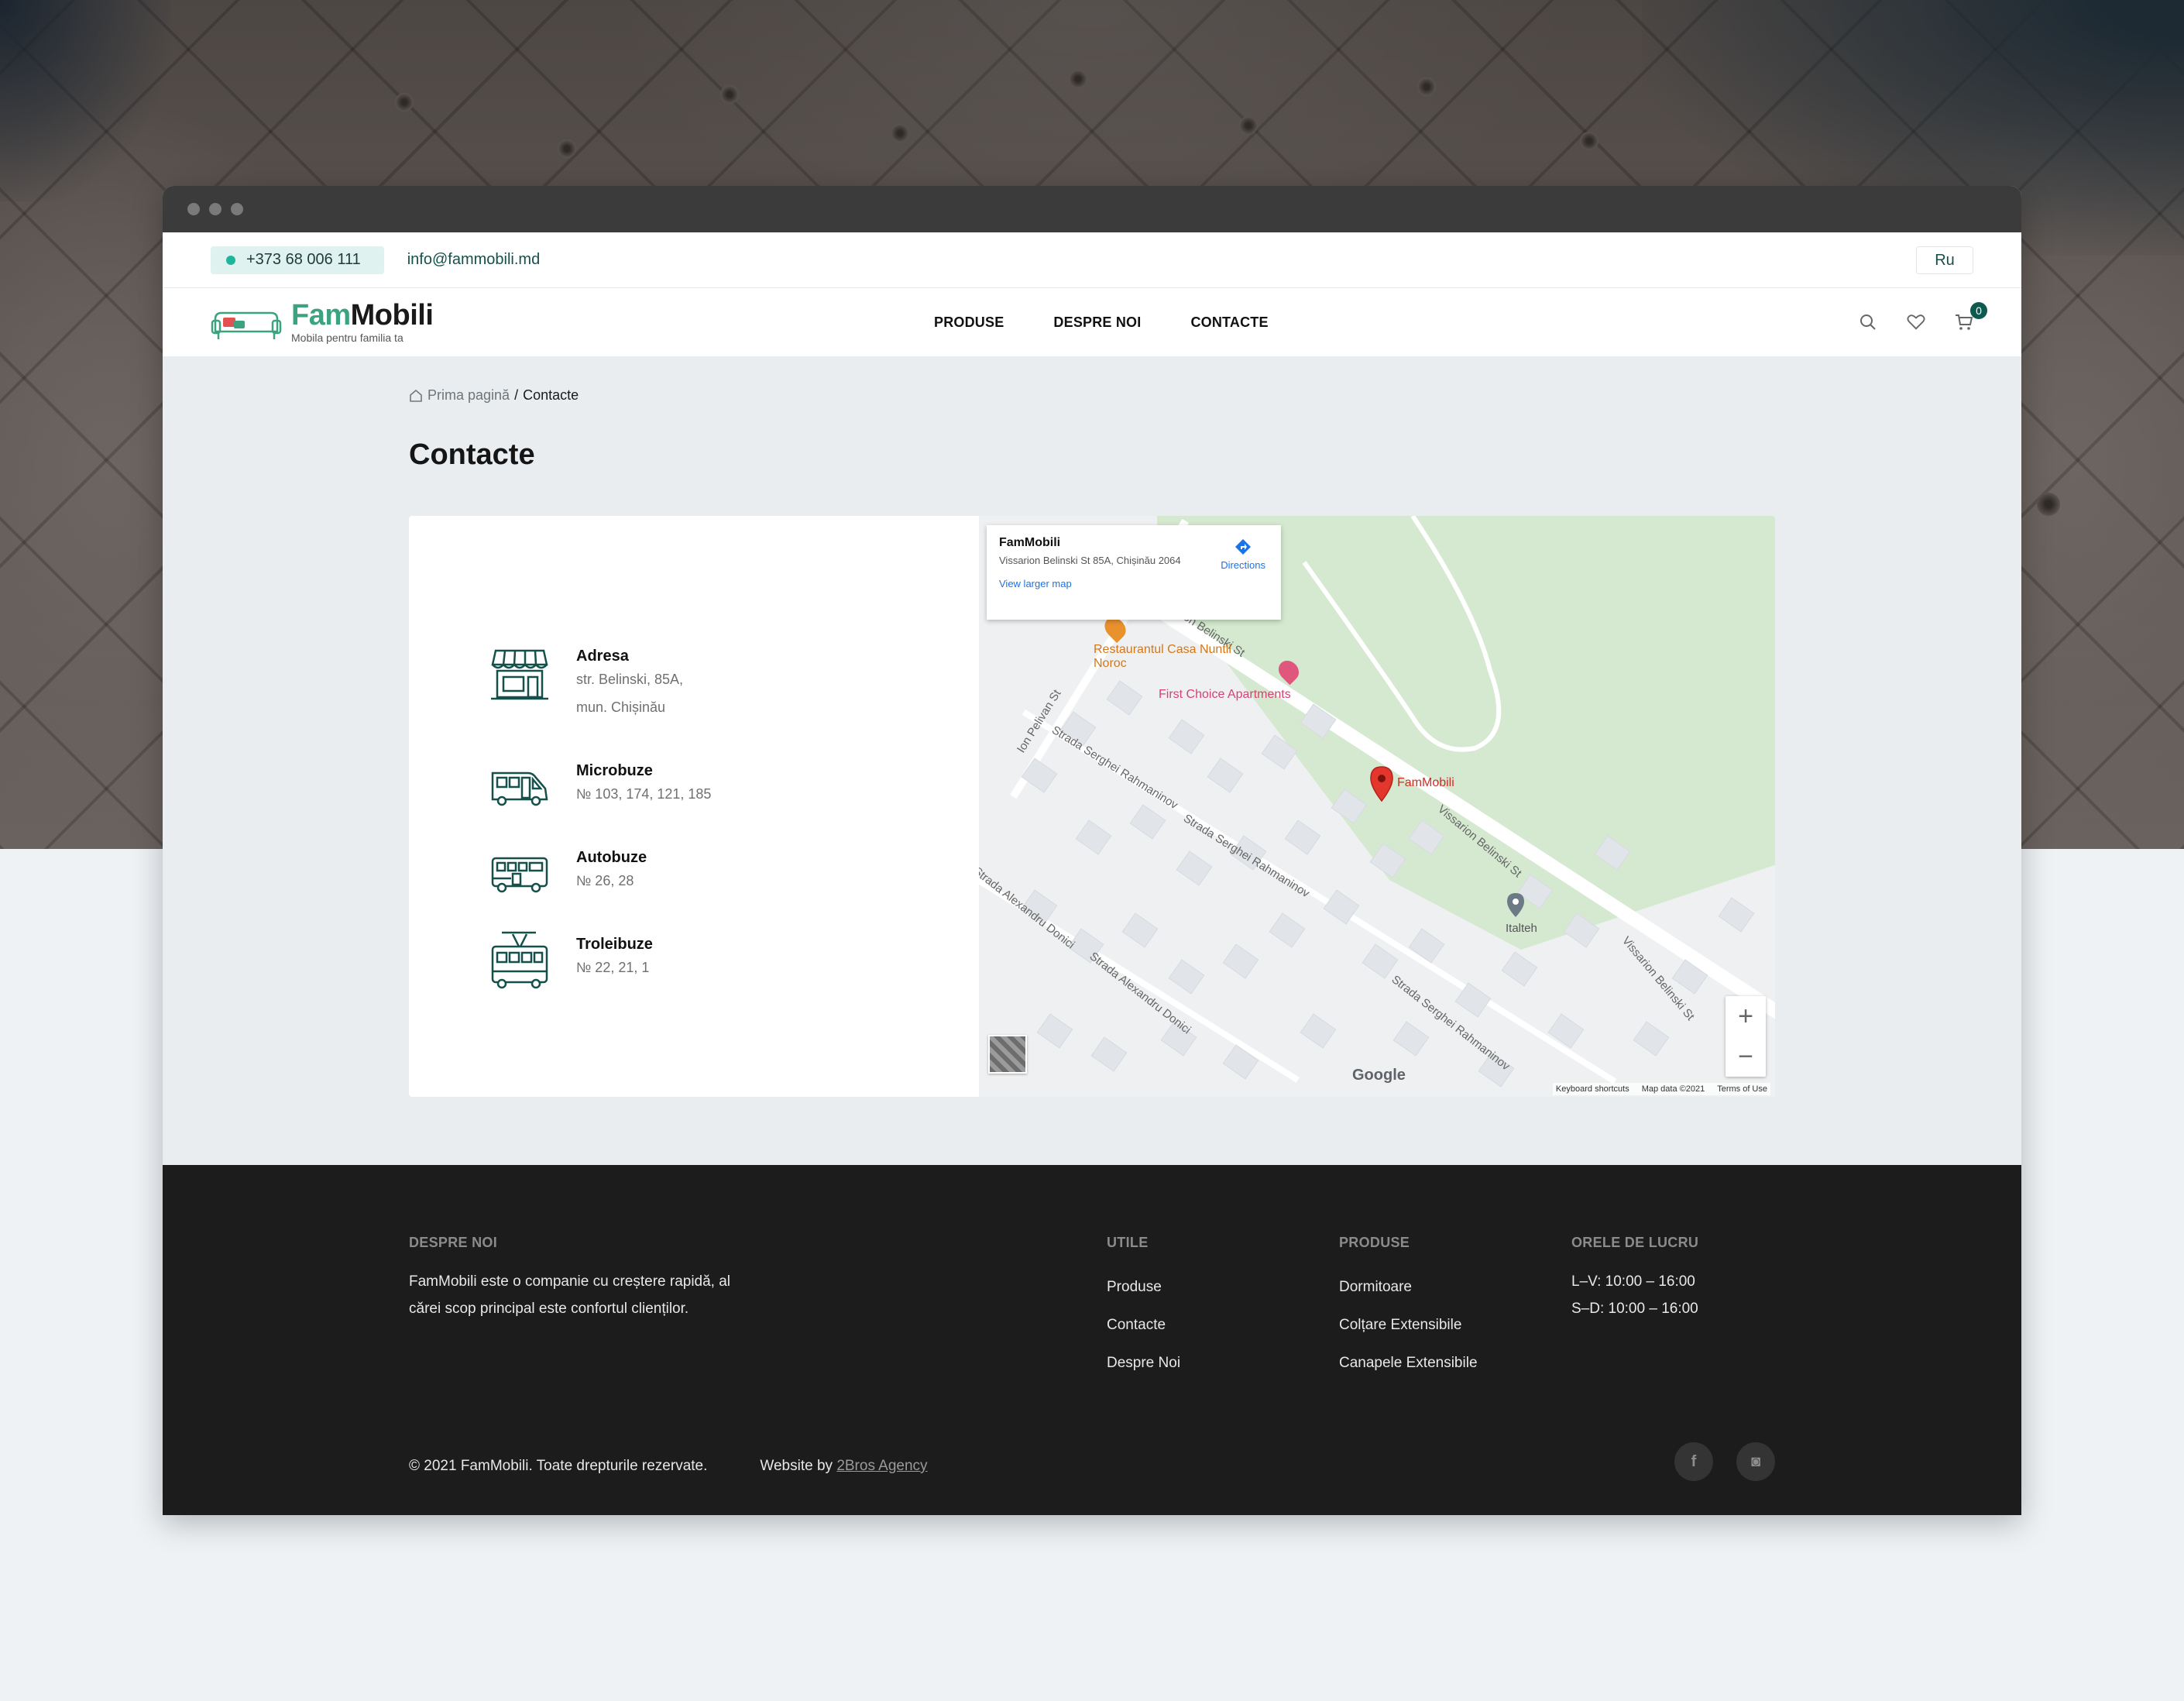 The height and width of the screenshot is (1701, 2184). I want to click on keyboard-shortcuts-link: Keyboard shortcuts, so click(1592, 1089).